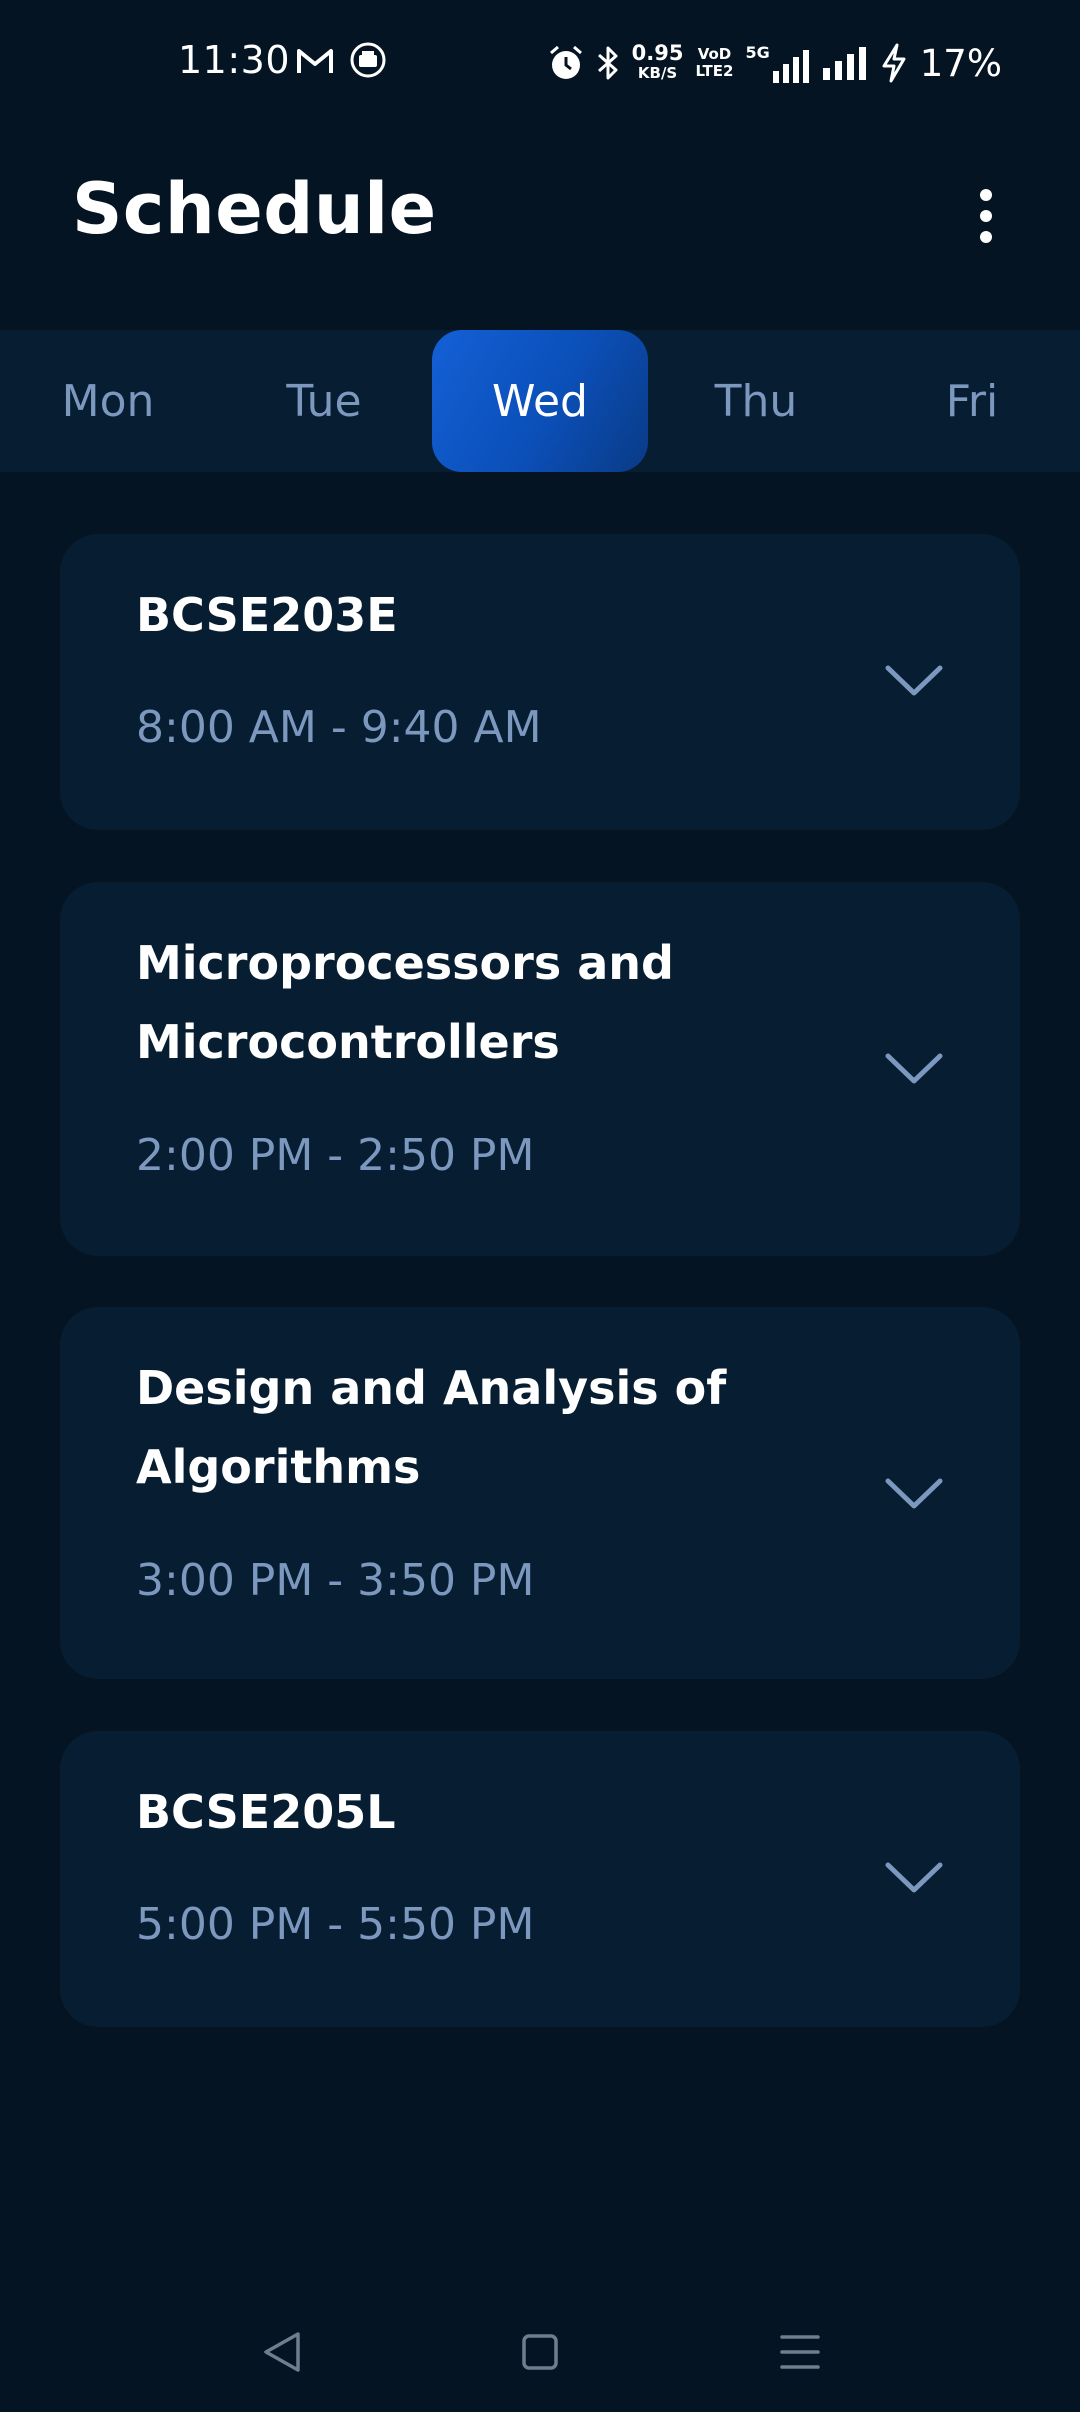  I want to click on tab-monday: Mon, so click(108, 401).